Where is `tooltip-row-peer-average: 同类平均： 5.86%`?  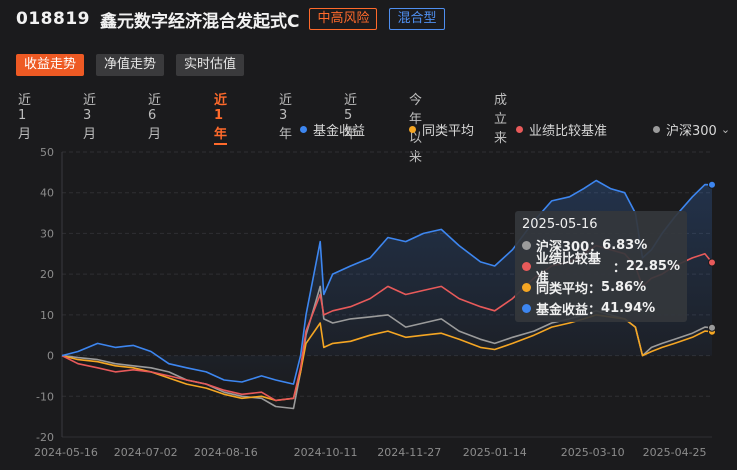 tooltip-row-peer-average: 同类平均： 5.86% is located at coordinates (601, 287).